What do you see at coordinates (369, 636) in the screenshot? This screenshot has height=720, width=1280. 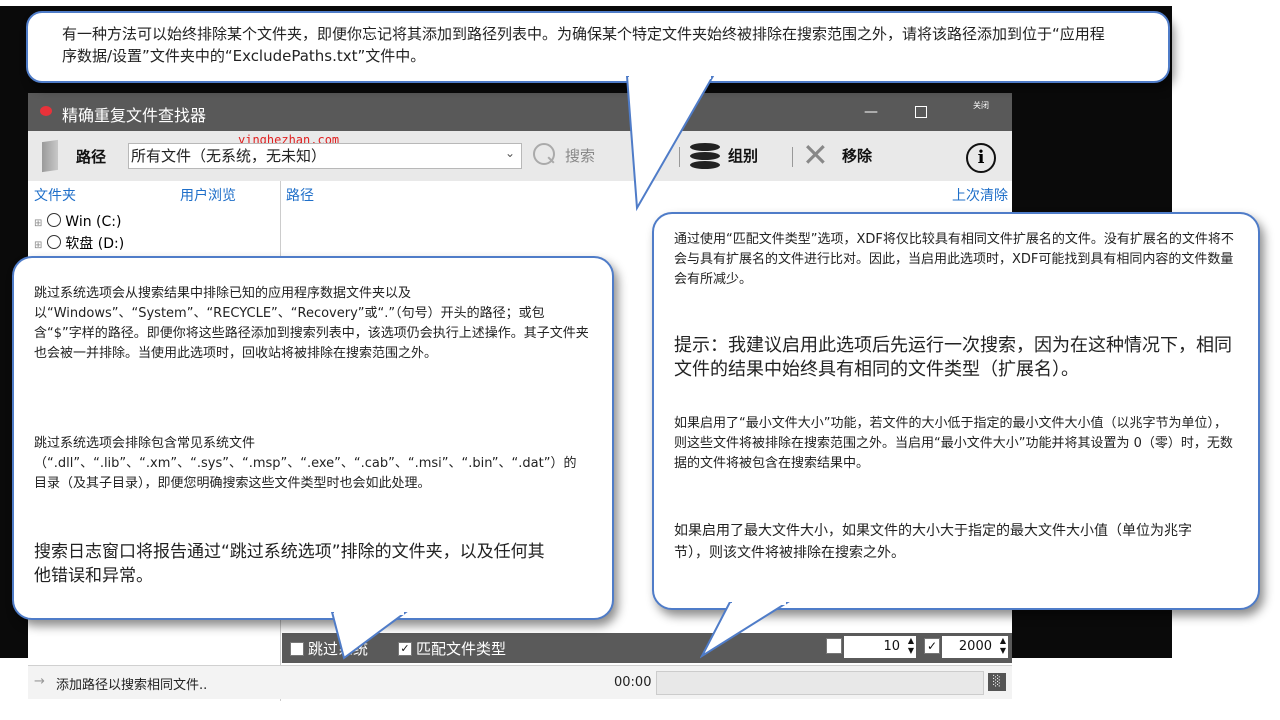 I see `callout-left-tail` at bounding box center [369, 636].